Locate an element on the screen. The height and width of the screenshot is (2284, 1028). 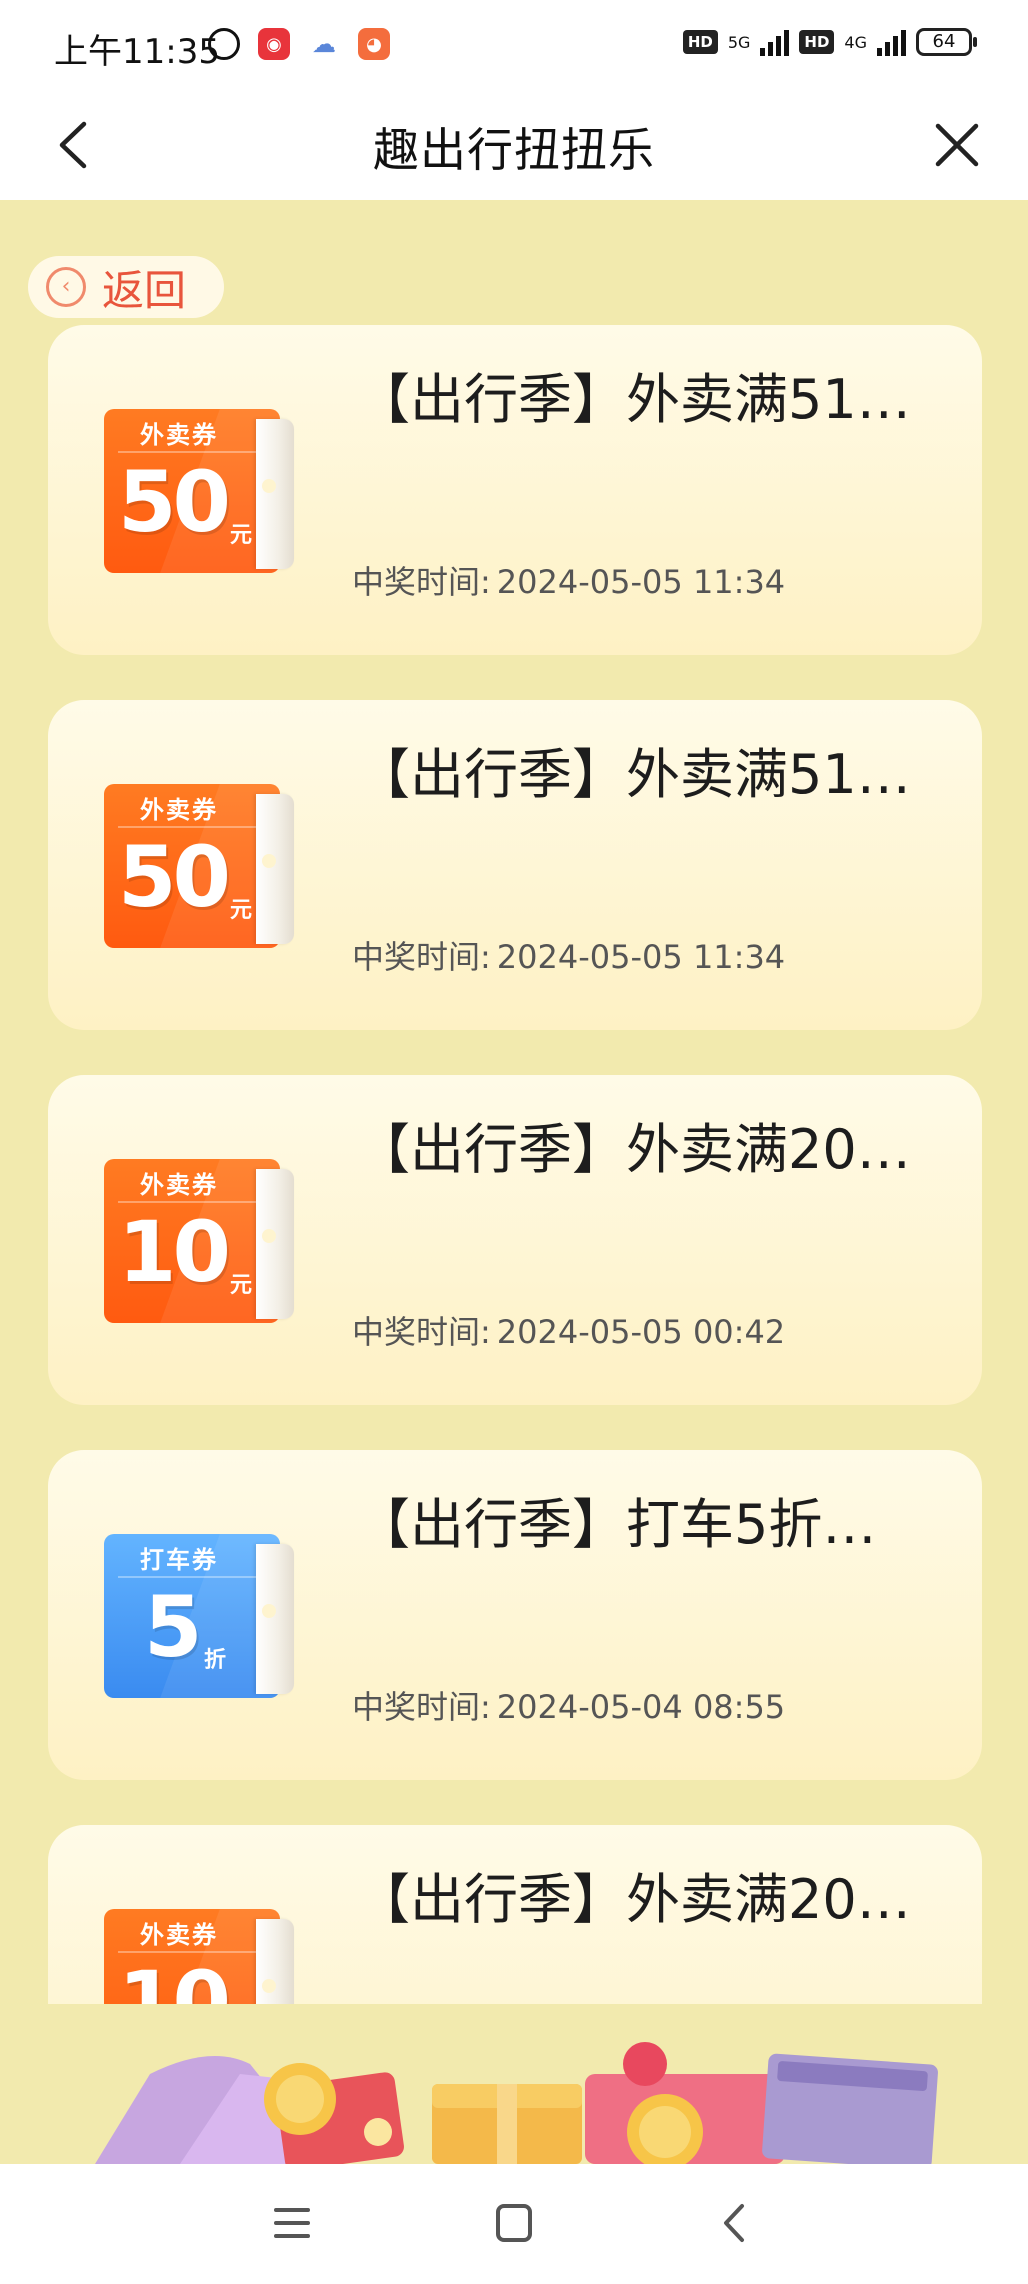
chevron-left-circle-icon: ‹ is located at coordinates (66, 287).